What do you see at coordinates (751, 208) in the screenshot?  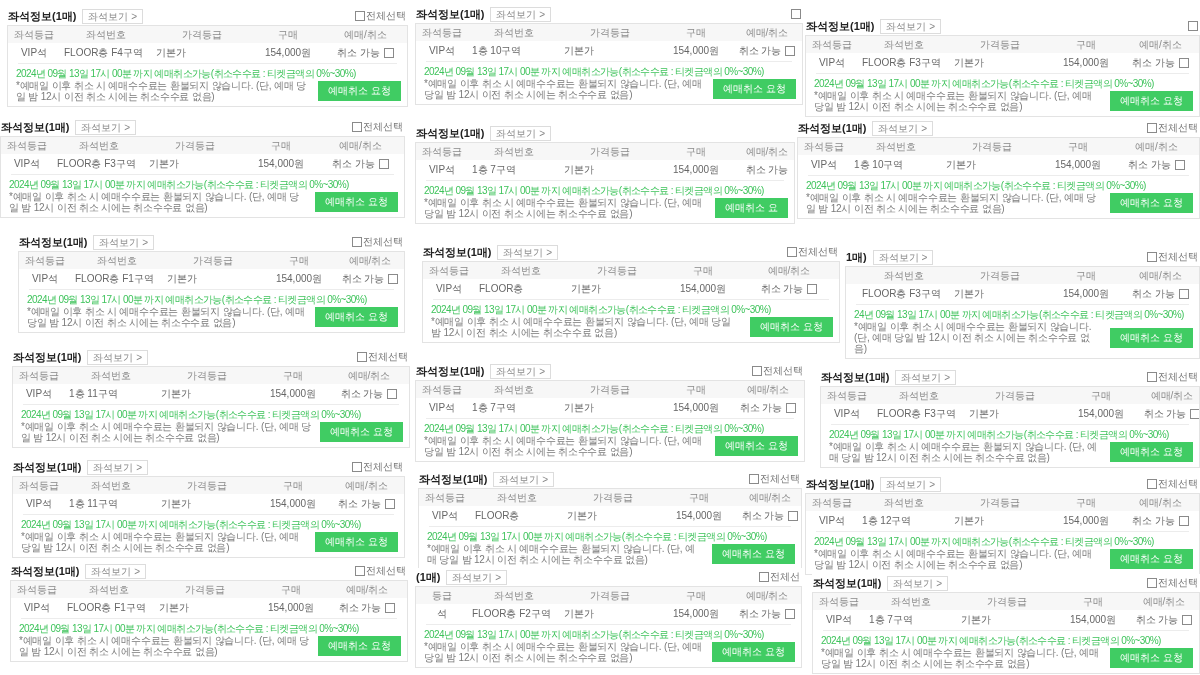 I see `cancel-request-button: 예매취소 요` at bounding box center [751, 208].